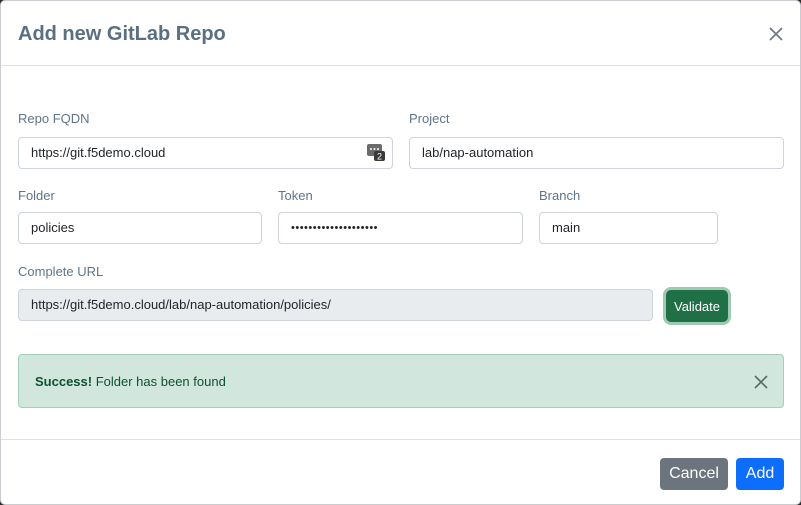  What do you see at coordinates (61, 271) in the screenshot?
I see `complete-url-label: Complete URL` at bounding box center [61, 271].